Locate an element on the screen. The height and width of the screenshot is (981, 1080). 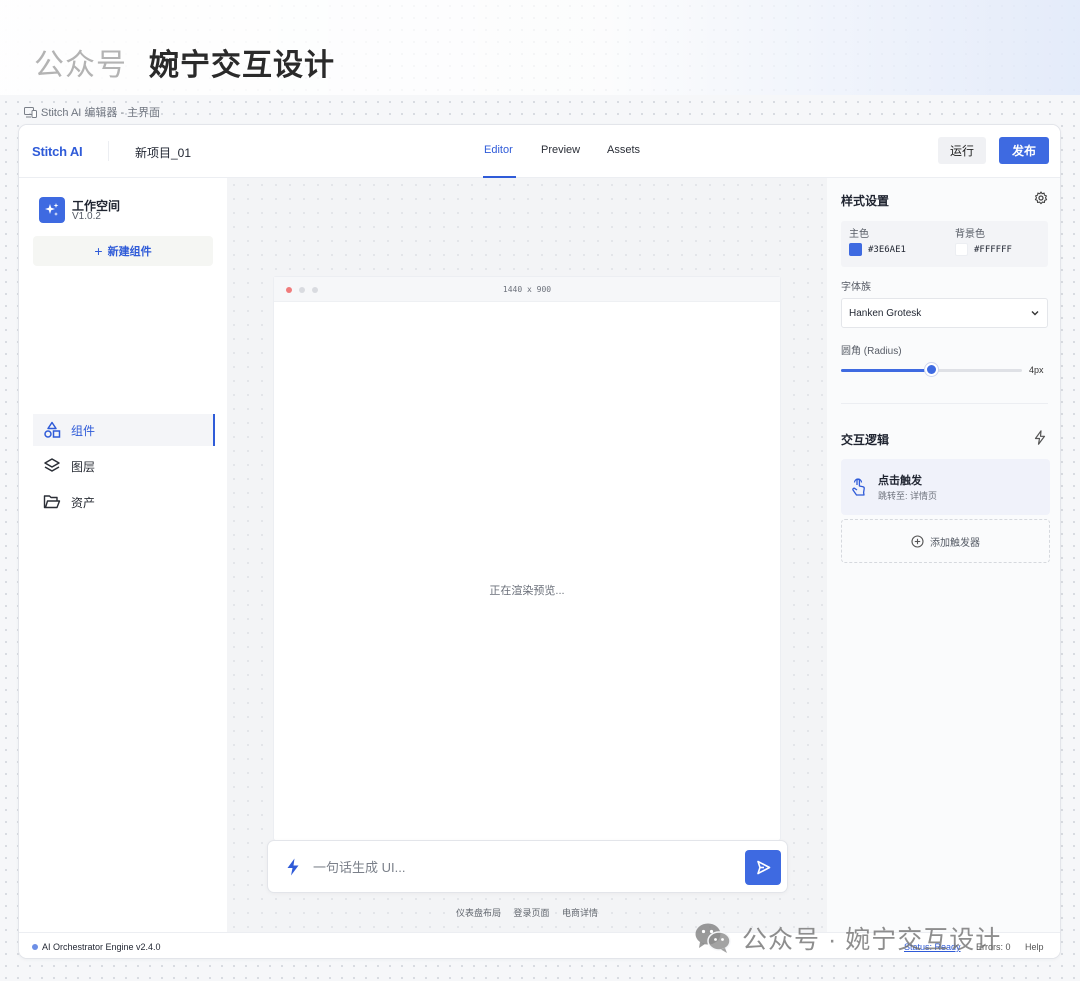
frame-label: Stitch AI 编辑器 - 主界面 is located at coordinates (92, 112).